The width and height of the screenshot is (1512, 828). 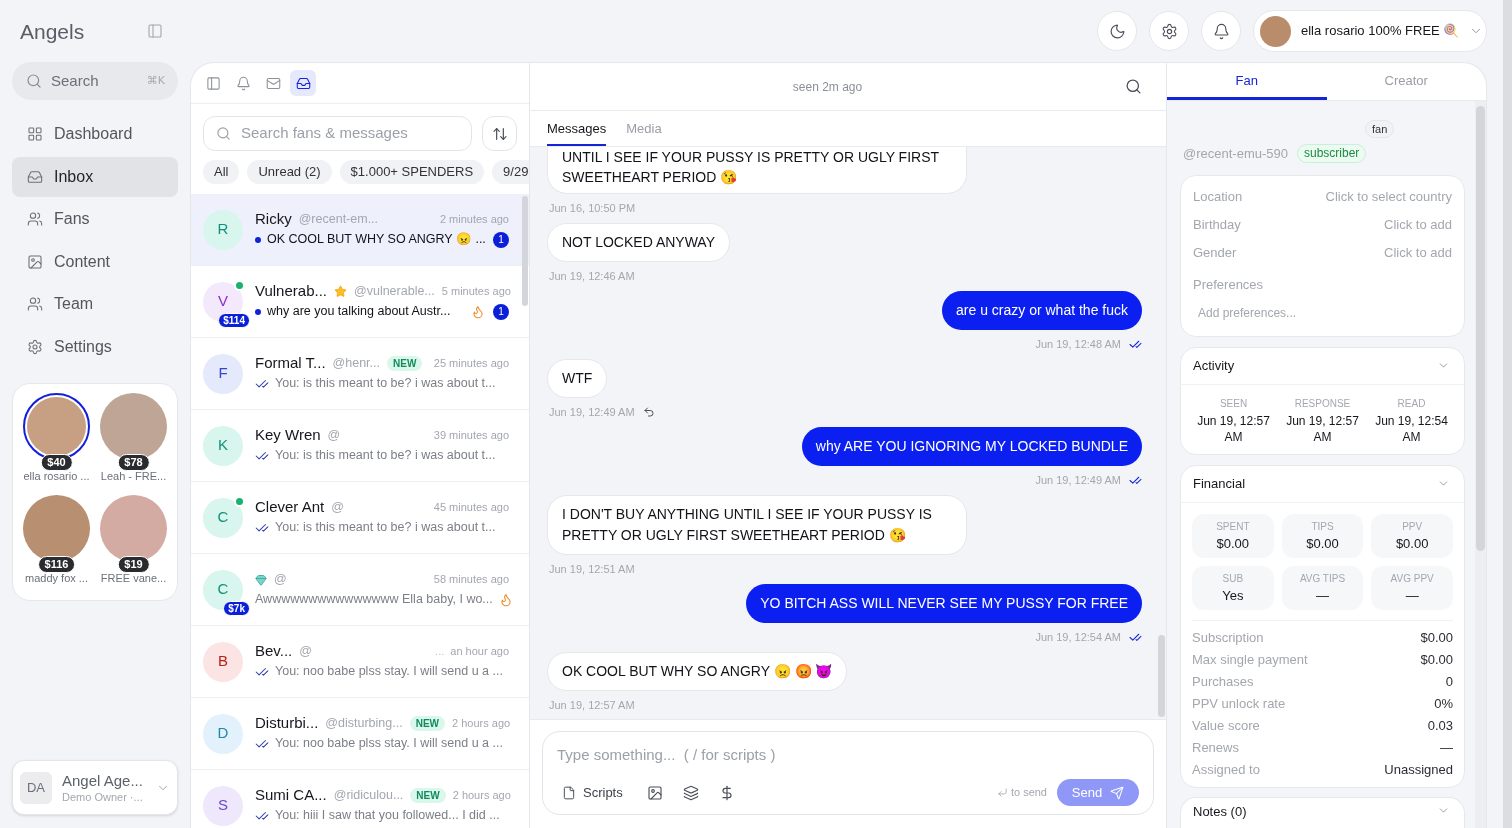 What do you see at coordinates (827, 87) in the screenshot?
I see `seen-status: seen 2m ago` at bounding box center [827, 87].